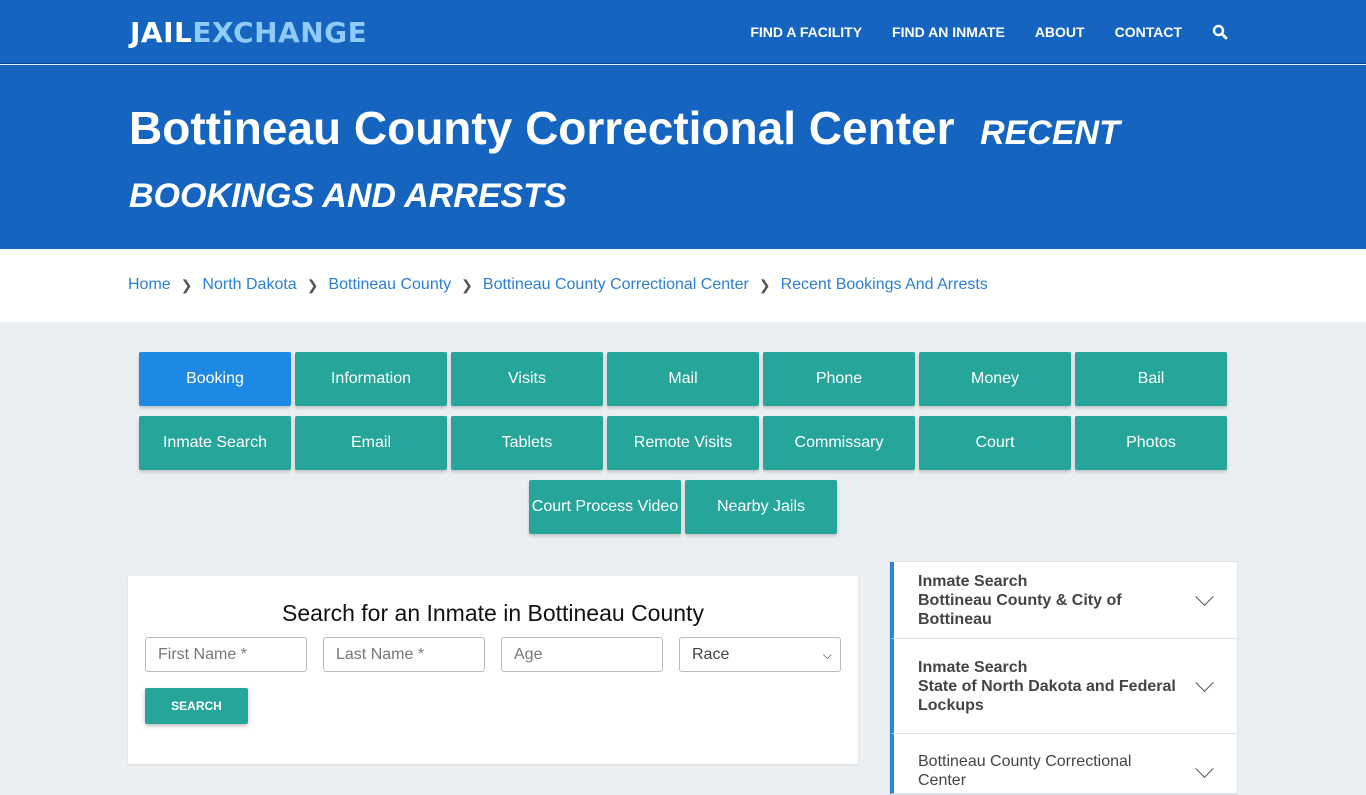 Image resolution: width=1366 pixels, height=795 pixels. I want to click on btn-photos: Photos, so click(1151, 443).